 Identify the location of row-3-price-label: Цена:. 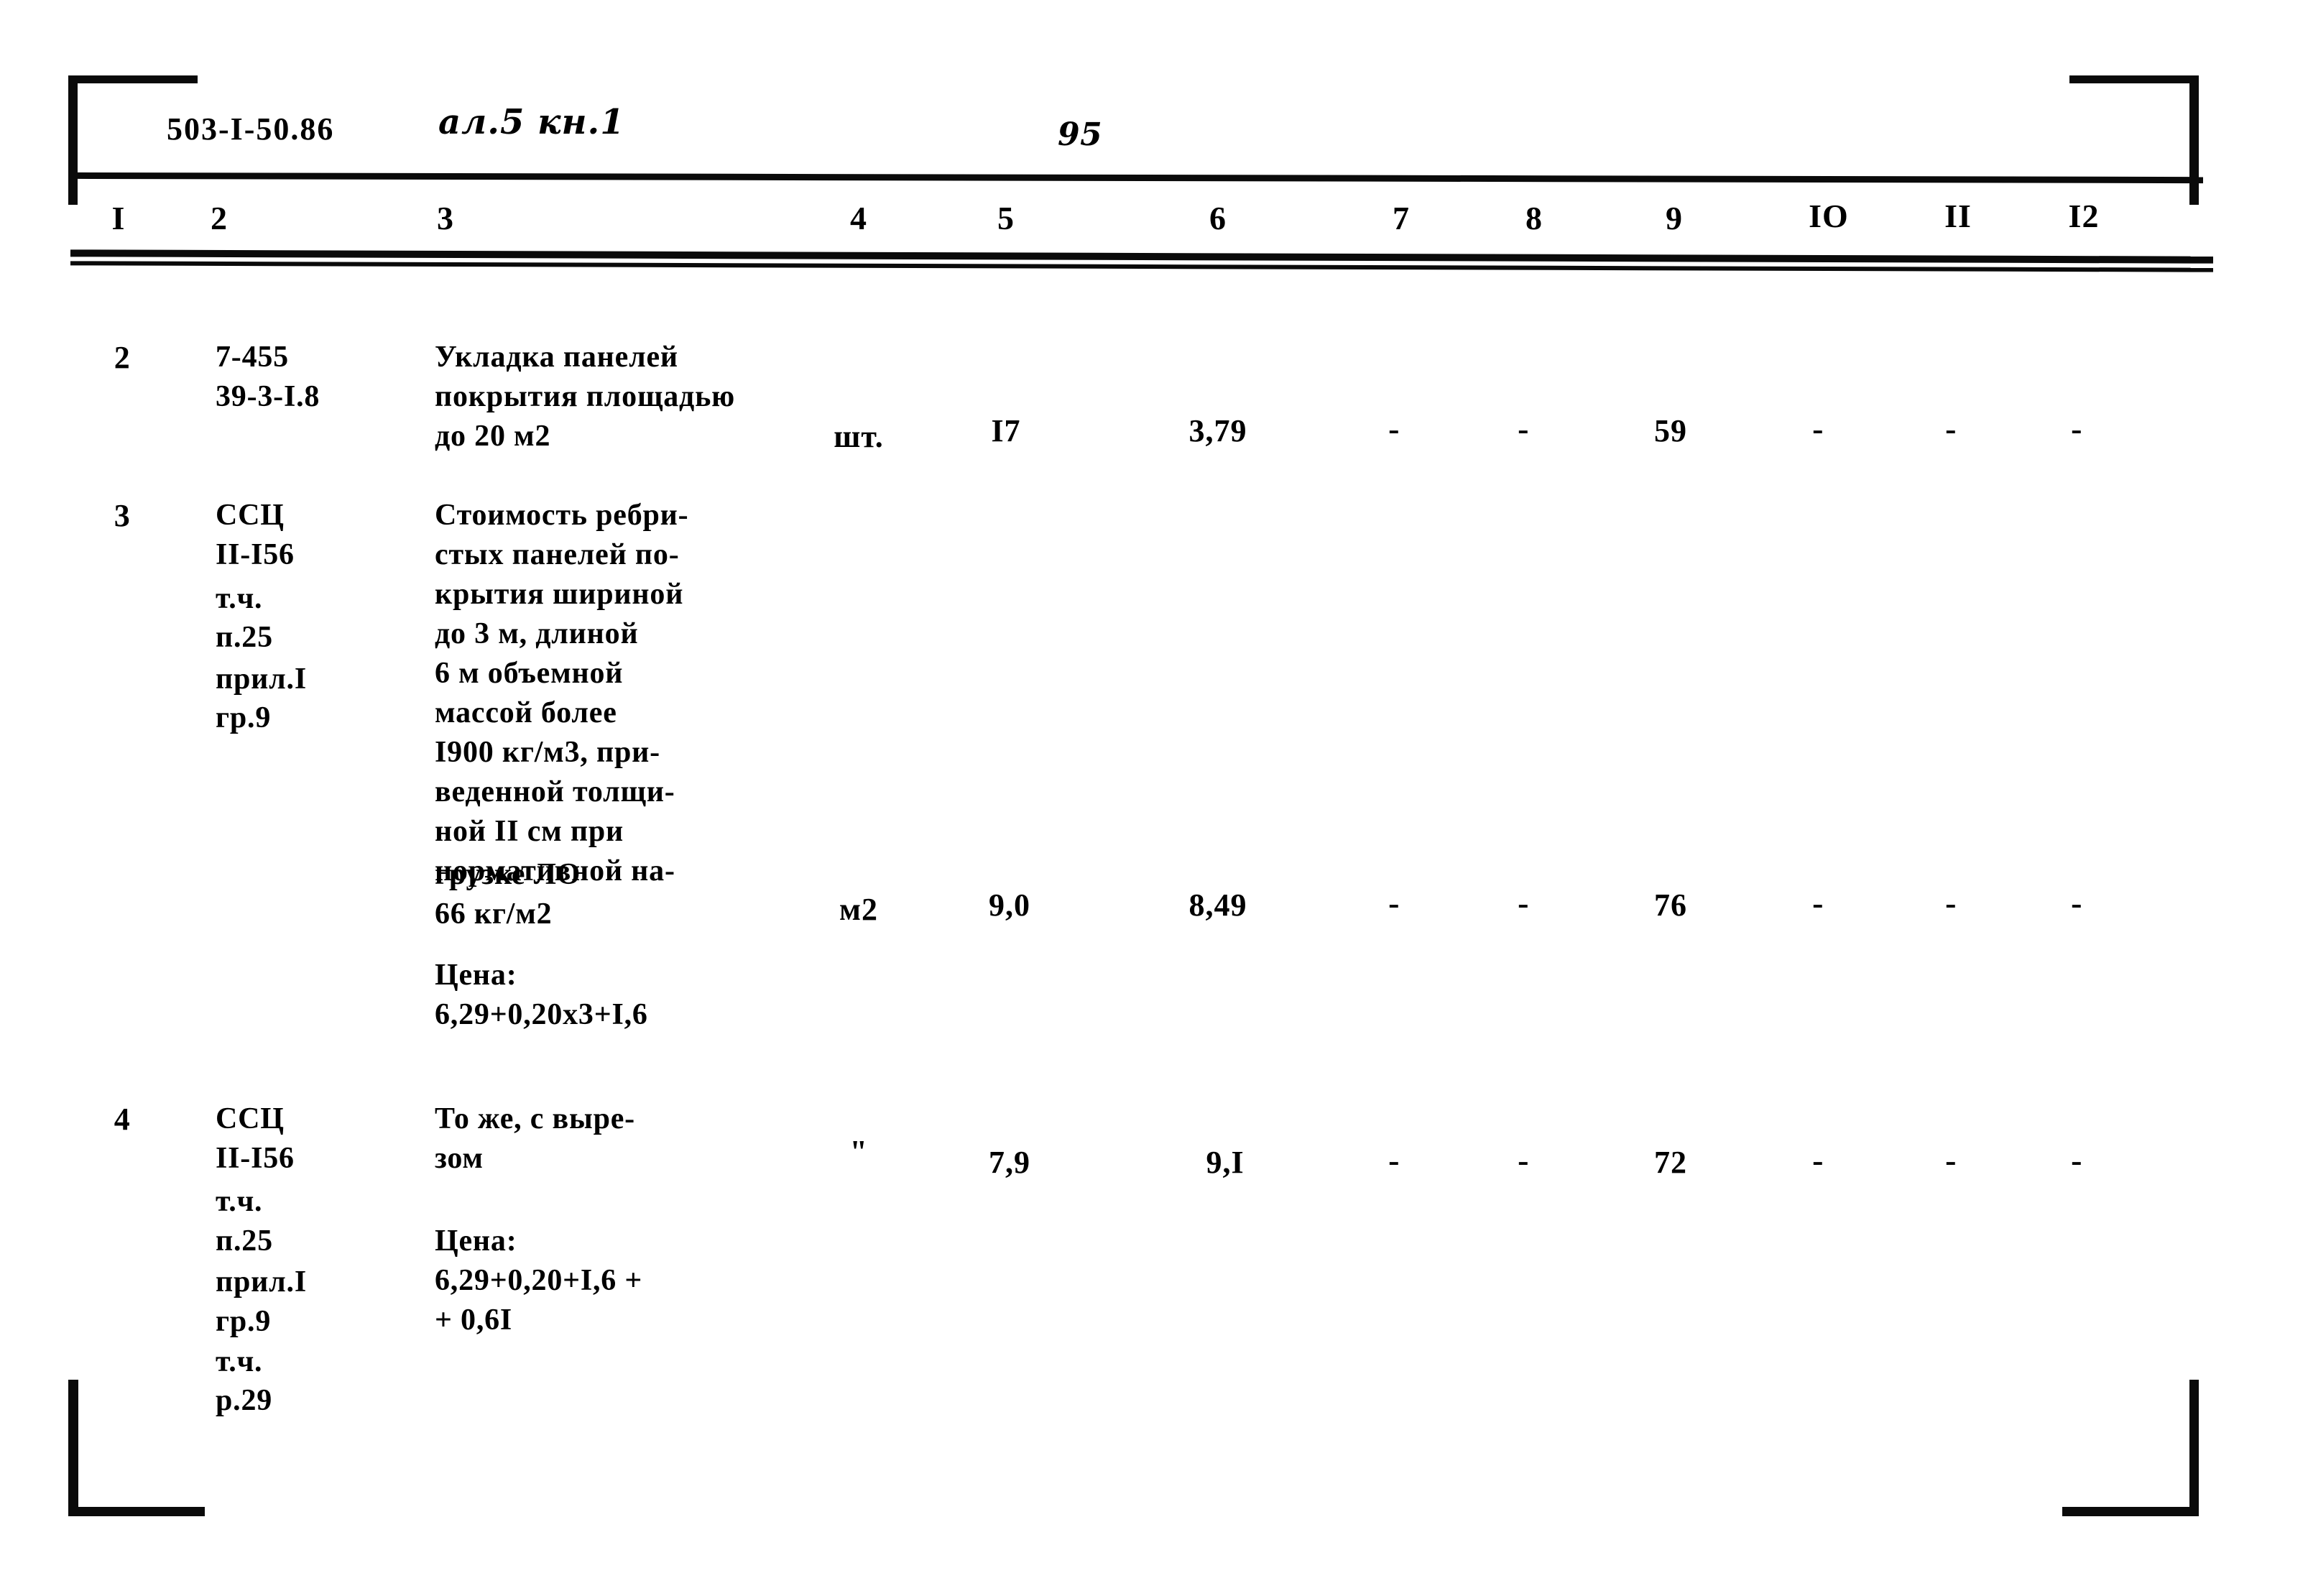
(476, 975).